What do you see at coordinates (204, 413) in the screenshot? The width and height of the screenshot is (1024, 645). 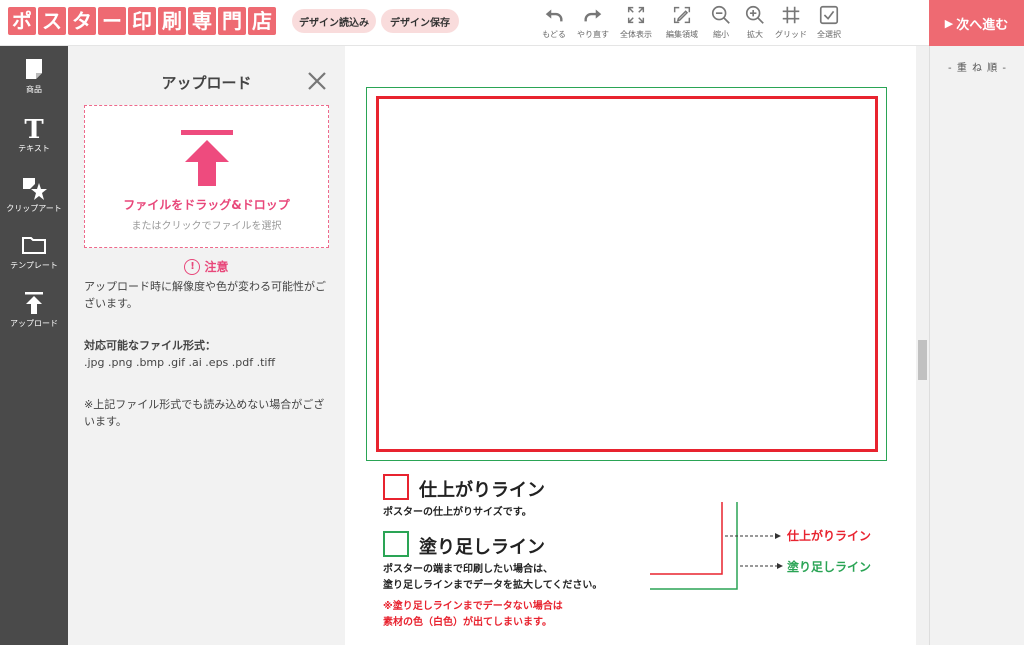 I see `format-note: ※上記ファイル形式でも読み込めない場合がございます。` at bounding box center [204, 413].